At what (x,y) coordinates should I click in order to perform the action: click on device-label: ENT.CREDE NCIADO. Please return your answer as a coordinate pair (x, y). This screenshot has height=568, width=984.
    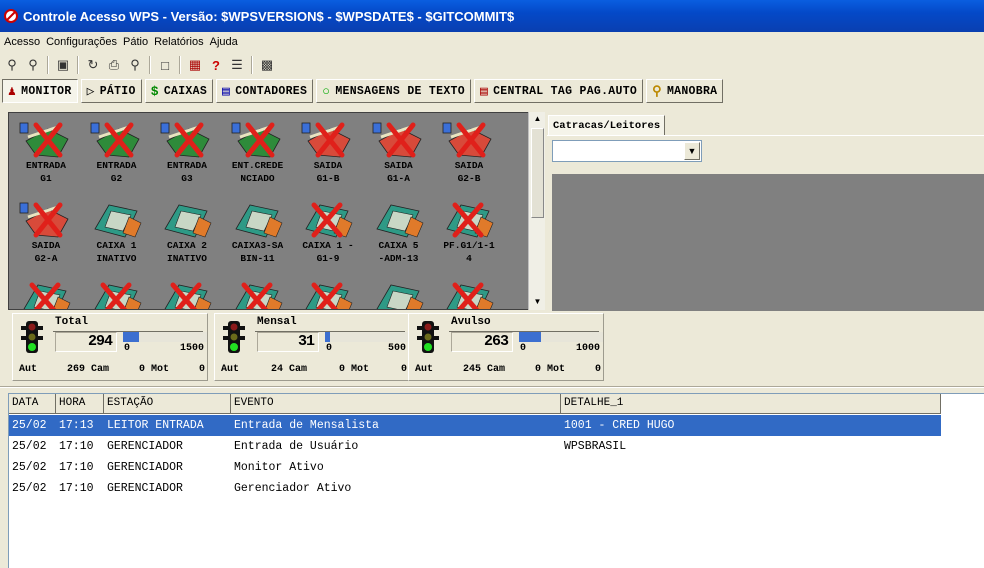
    Looking at the image, I should click on (257, 172).